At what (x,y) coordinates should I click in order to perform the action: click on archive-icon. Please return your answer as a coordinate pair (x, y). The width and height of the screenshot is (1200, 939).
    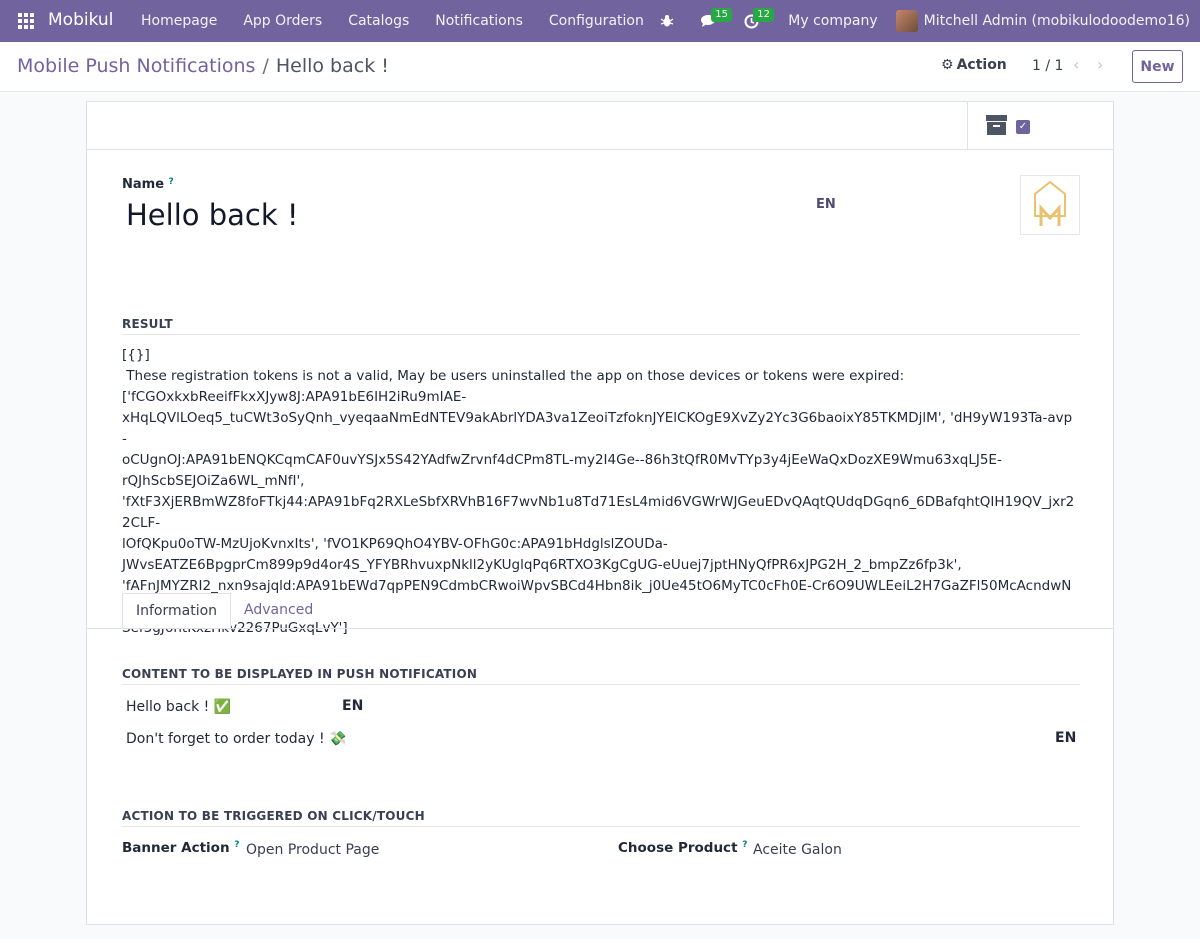
    Looking at the image, I should click on (996, 125).